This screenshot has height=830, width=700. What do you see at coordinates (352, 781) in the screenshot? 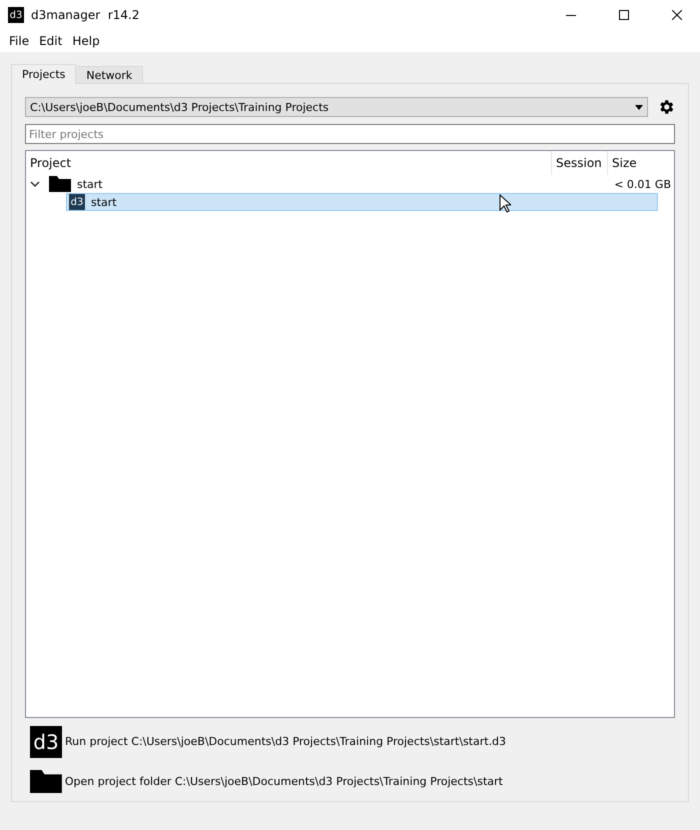
I see `action-link: Open project folder C:\Users\joeB\Documents\d3 Projects\Training Projects\start` at bounding box center [352, 781].